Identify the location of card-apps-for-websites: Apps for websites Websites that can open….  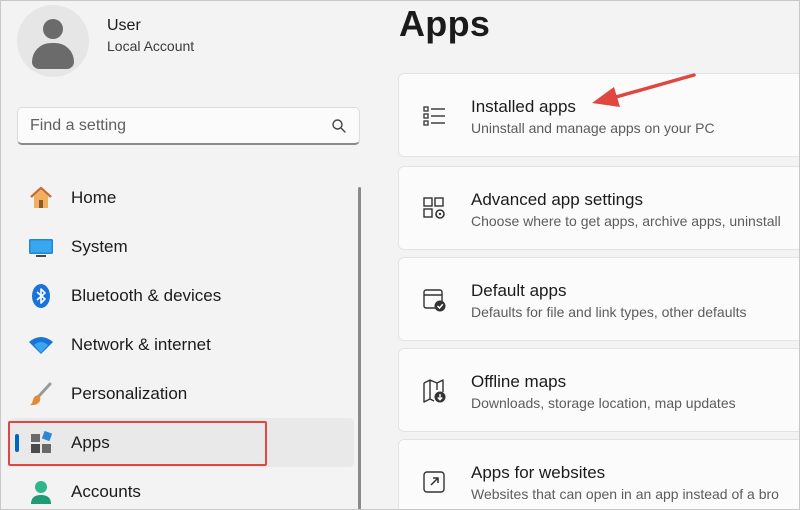
(598, 474).